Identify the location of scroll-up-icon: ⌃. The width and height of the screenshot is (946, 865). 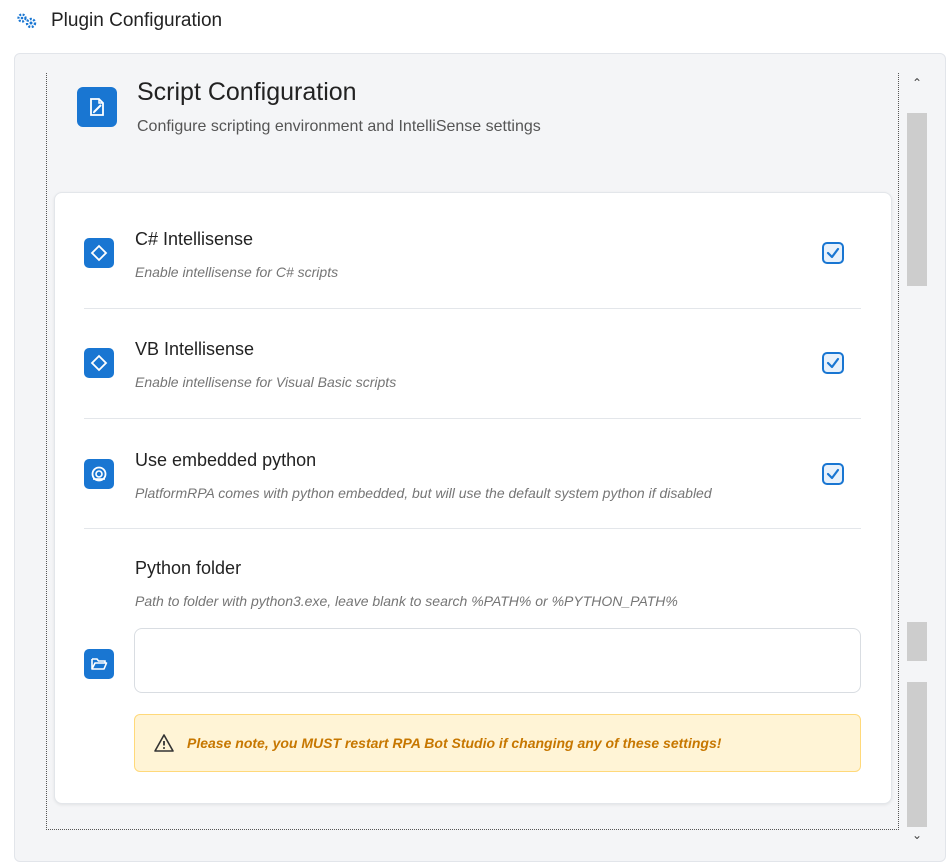
(917, 83).